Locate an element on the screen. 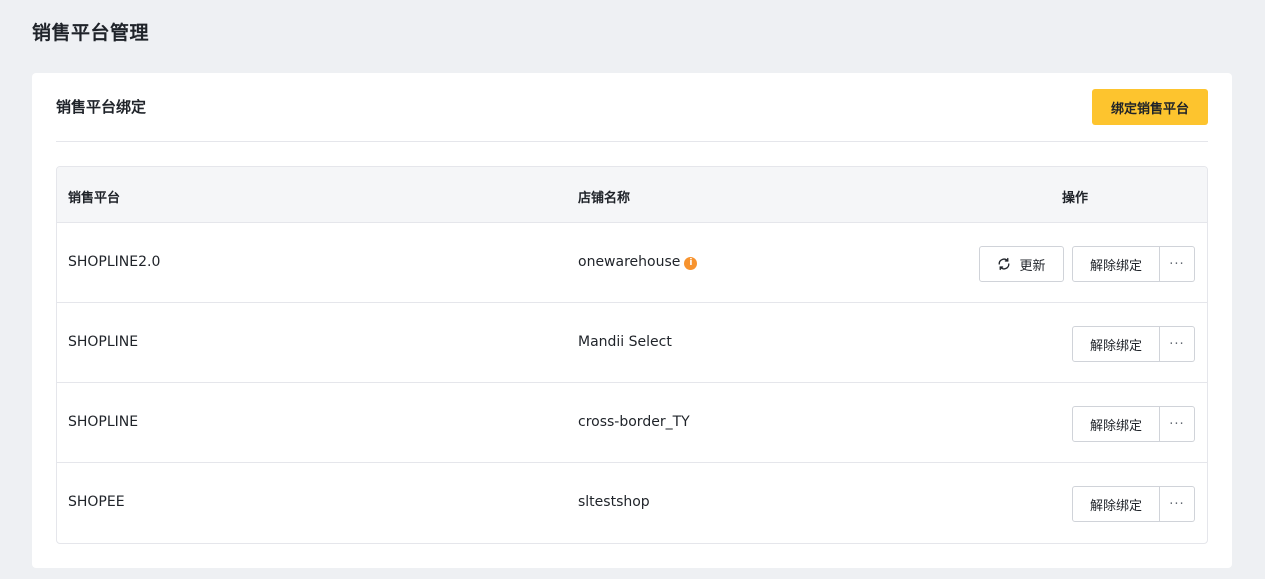 The height and width of the screenshot is (579, 1265). store-cell: cross-border_TY is located at coordinates (634, 422).